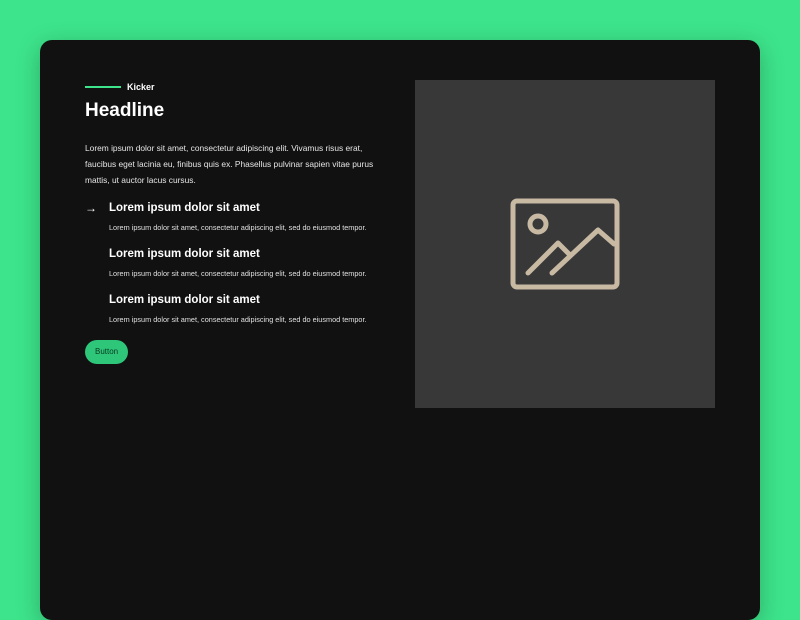 The width and height of the screenshot is (800, 620). I want to click on headline: Headline, so click(125, 110).